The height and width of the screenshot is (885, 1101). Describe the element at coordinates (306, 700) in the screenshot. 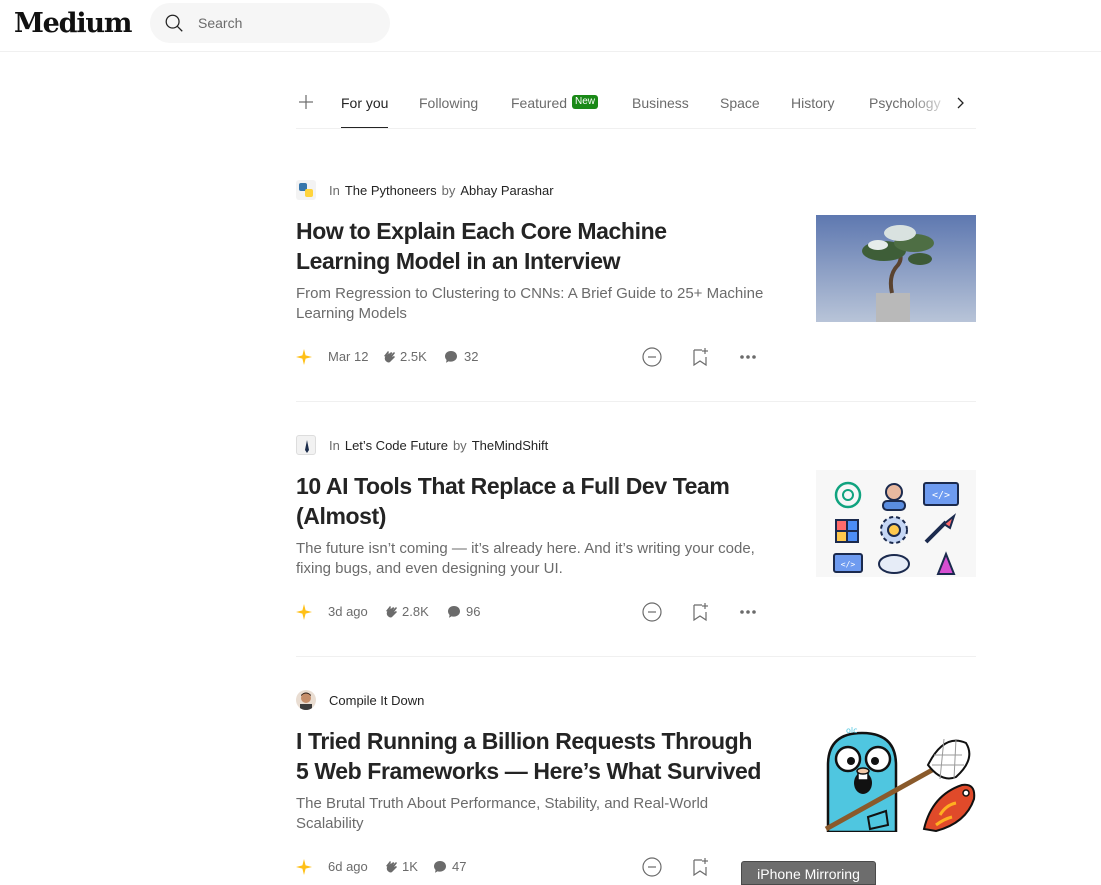

I see `author-avatar` at that location.